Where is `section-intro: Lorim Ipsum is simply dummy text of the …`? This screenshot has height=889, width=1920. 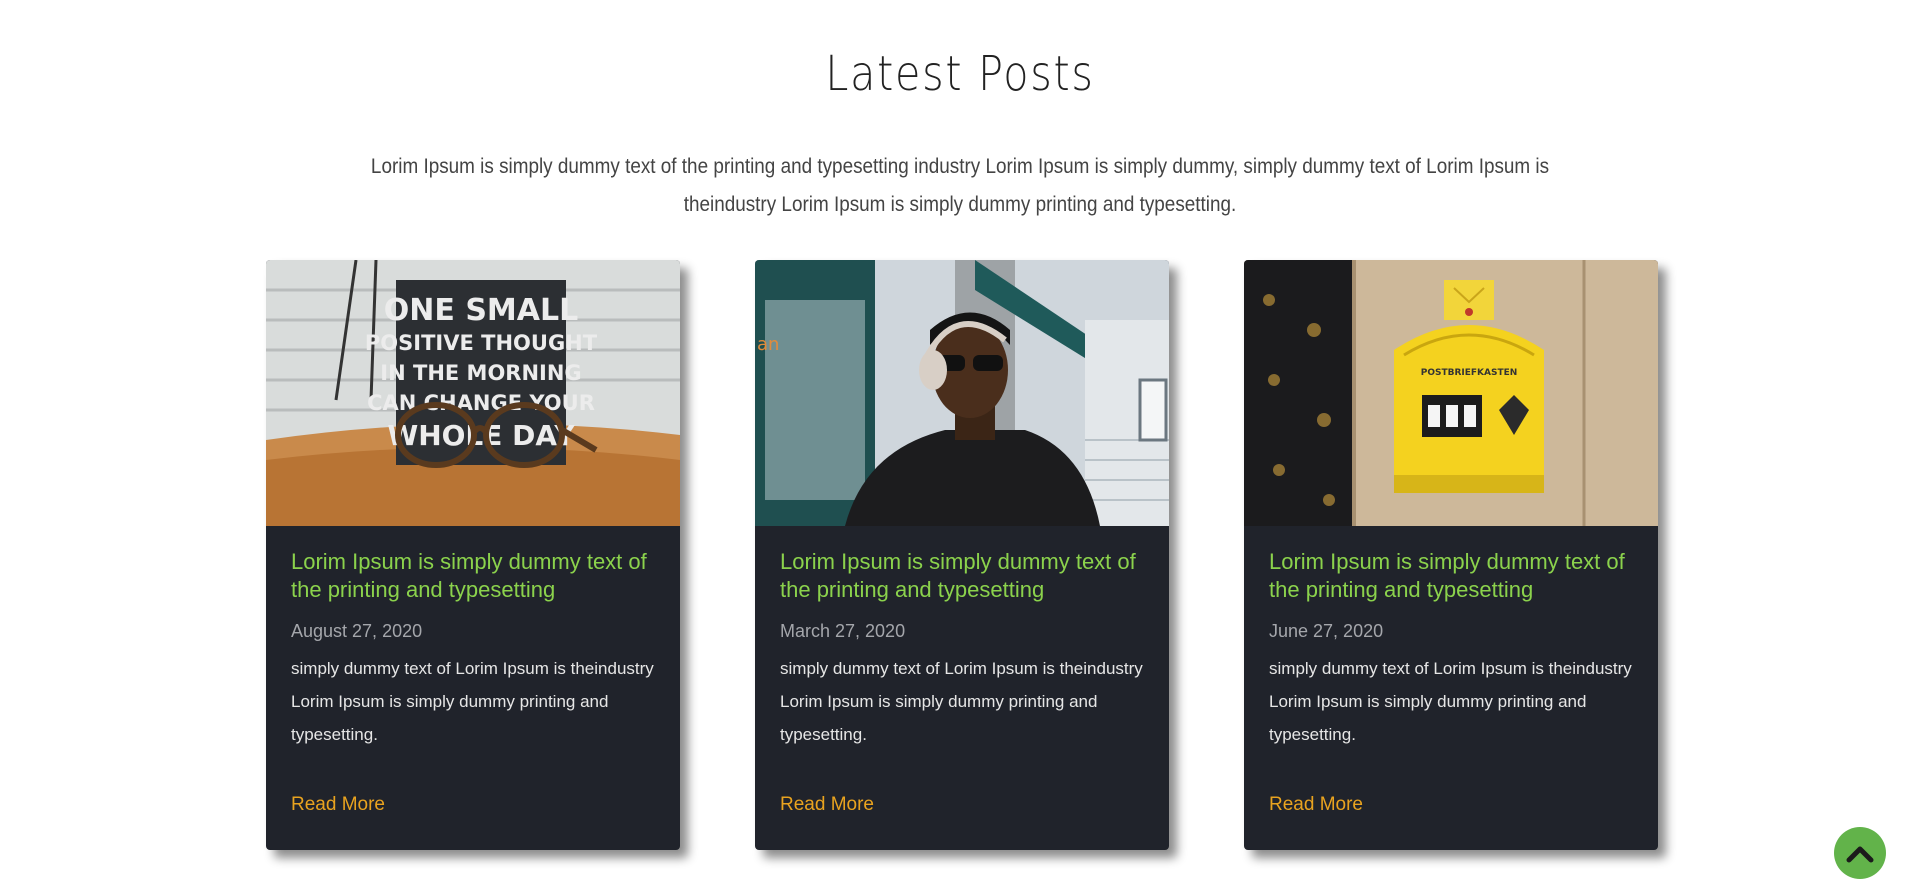
section-intro: Lorim Ipsum is simply dummy text of the … is located at coordinates (960, 185).